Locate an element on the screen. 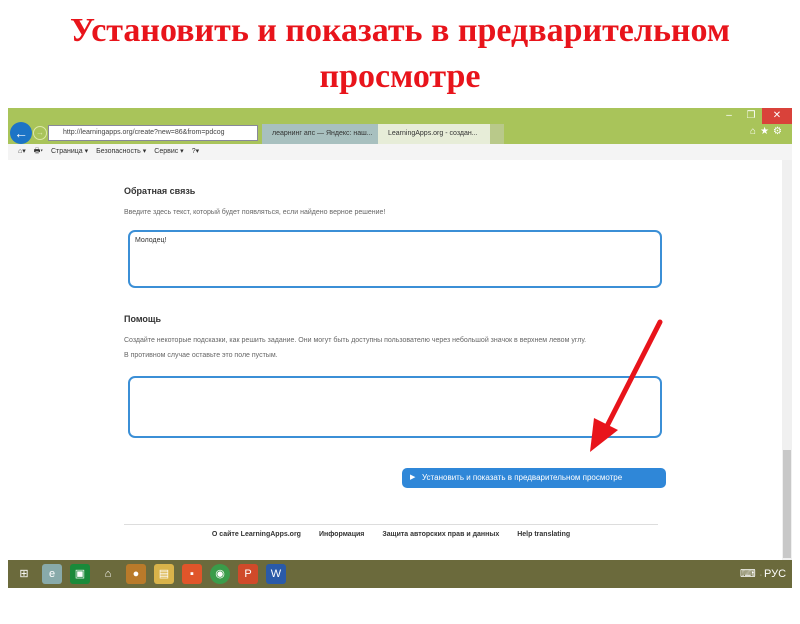 This screenshot has width=800, height=624. clock-date: 06.01.2017 is located at coordinates (782, 614).